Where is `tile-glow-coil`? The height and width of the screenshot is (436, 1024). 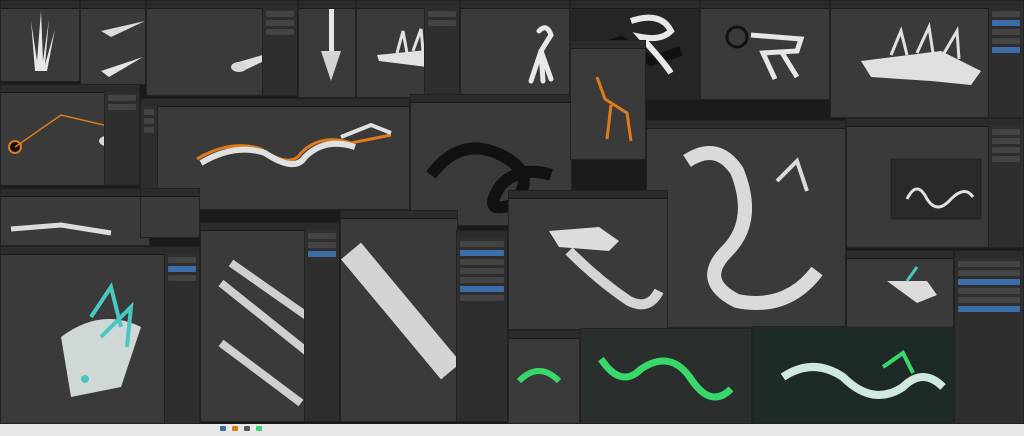
tile-glow-coil is located at coordinates (544, 377).